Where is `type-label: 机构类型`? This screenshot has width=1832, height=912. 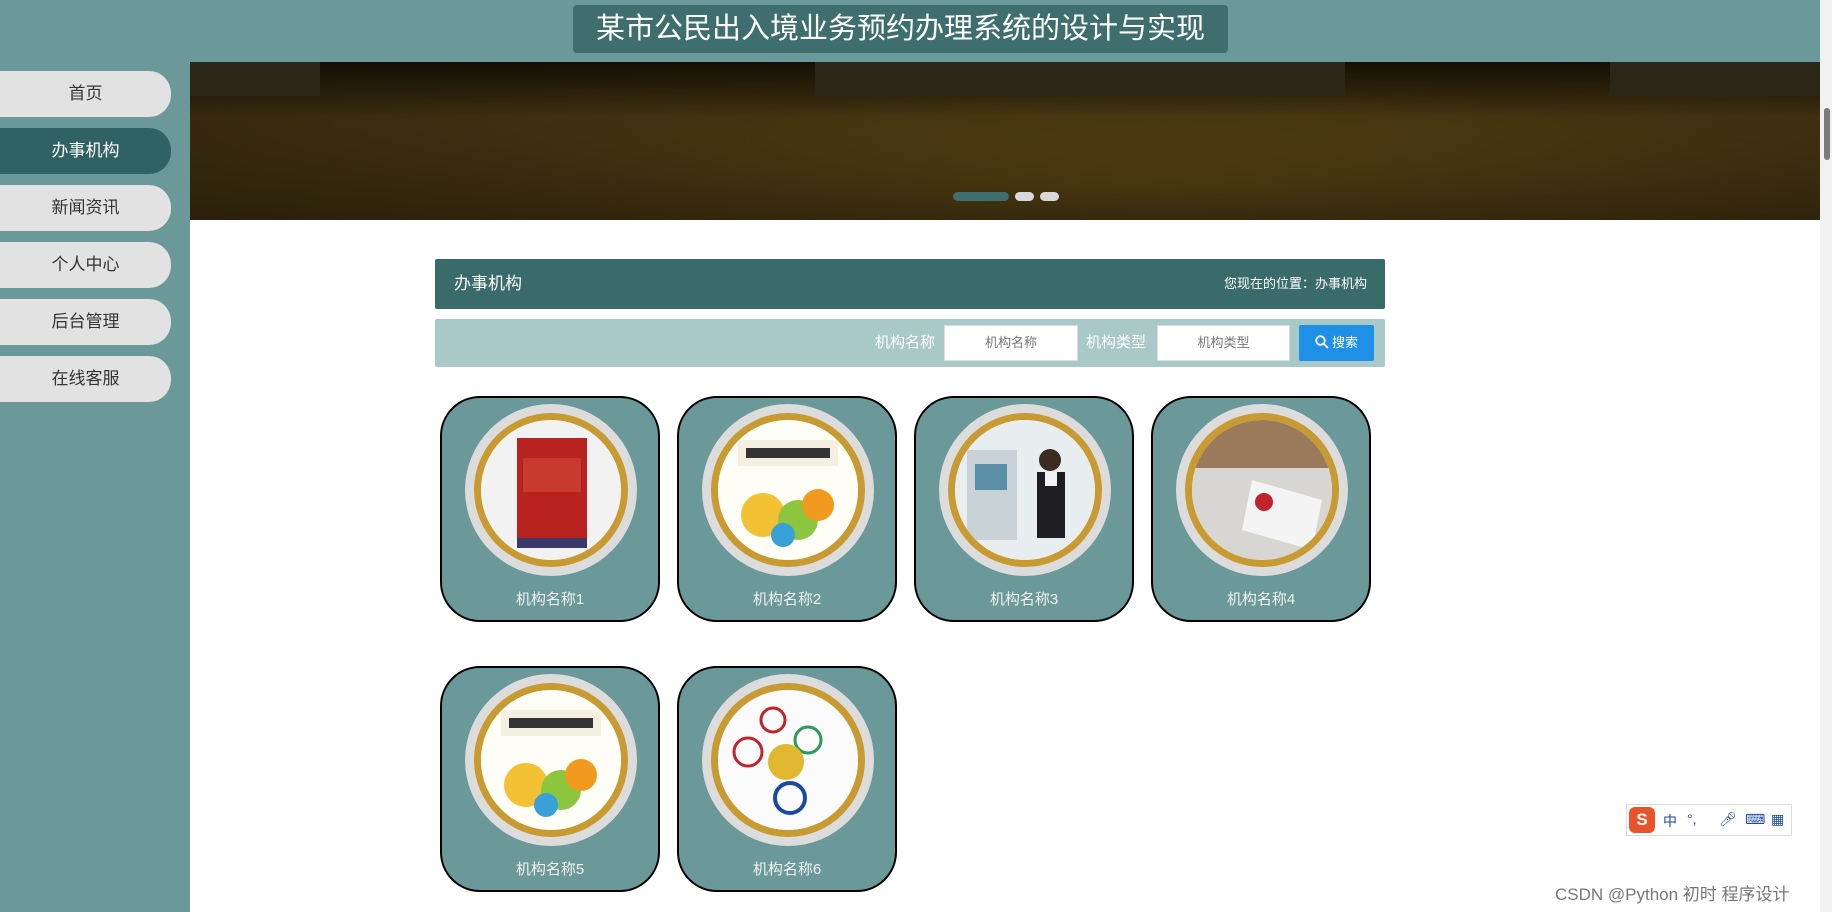
type-label: 机构类型 is located at coordinates (1116, 342).